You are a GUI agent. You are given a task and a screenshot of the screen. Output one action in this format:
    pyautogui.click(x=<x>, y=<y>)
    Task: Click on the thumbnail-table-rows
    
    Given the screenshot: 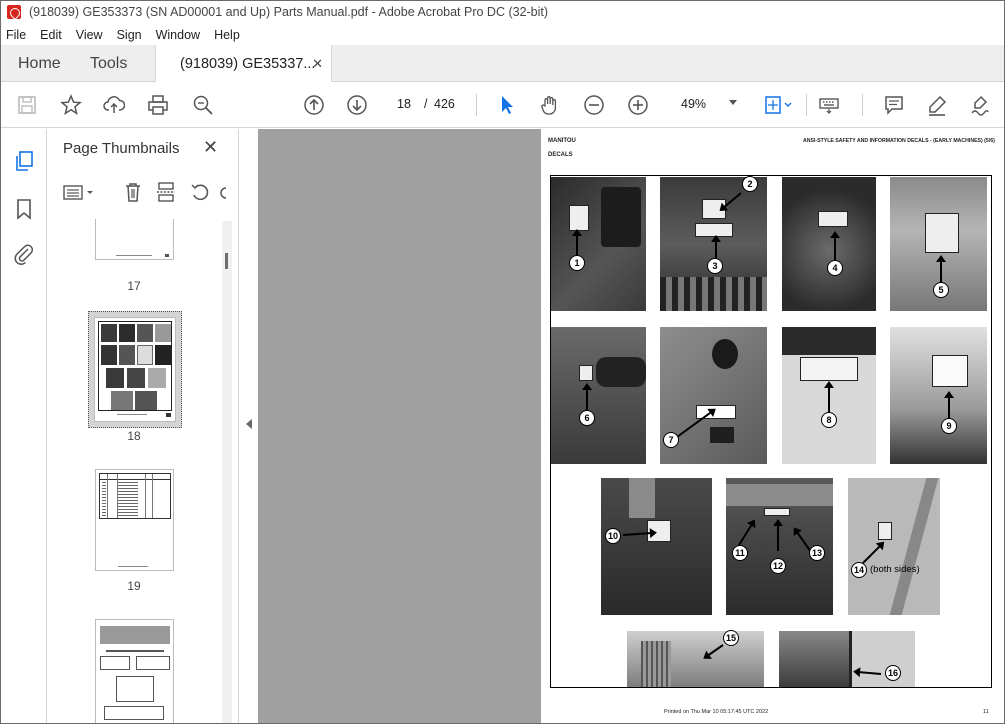 What is the action you would take?
    pyautogui.click(x=104, y=499)
    